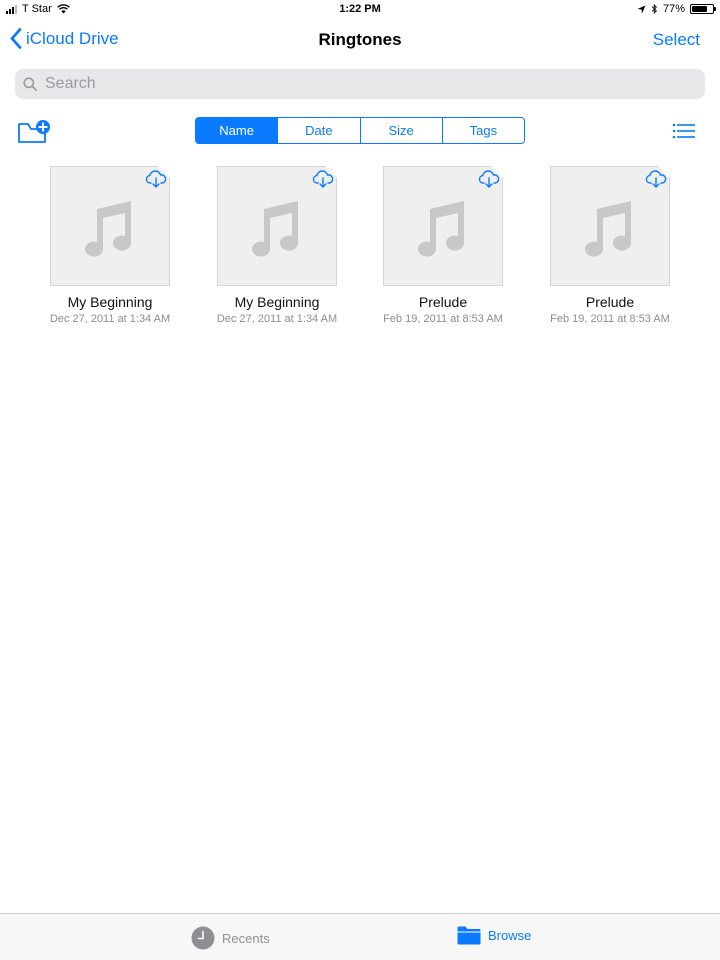 The width and height of the screenshot is (720, 960). Describe the element at coordinates (676, 40) in the screenshot. I see `select-button: Select` at that location.